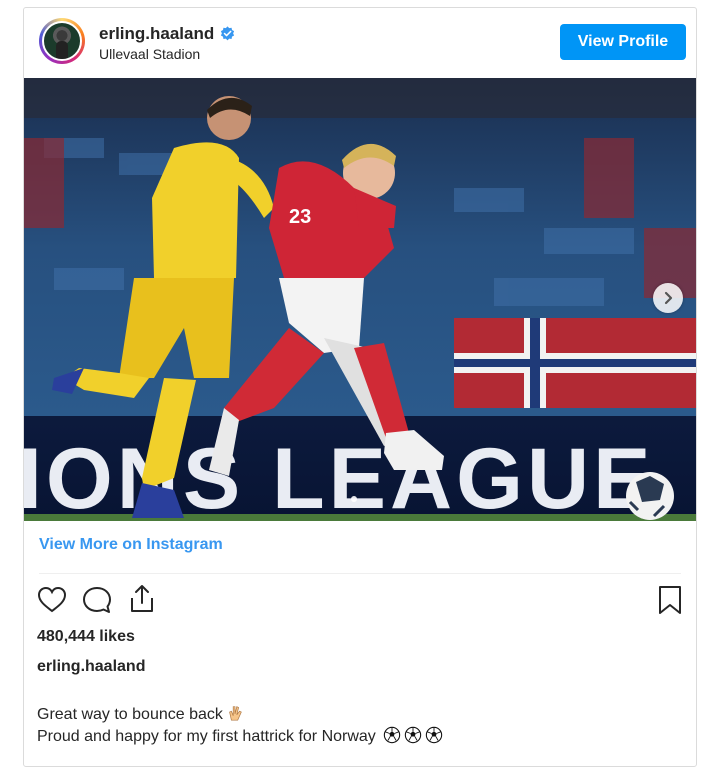 The width and height of the screenshot is (711, 767). Describe the element at coordinates (149, 54) in the screenshot. I see `post-location: Ullevaal Stadion` at that location.